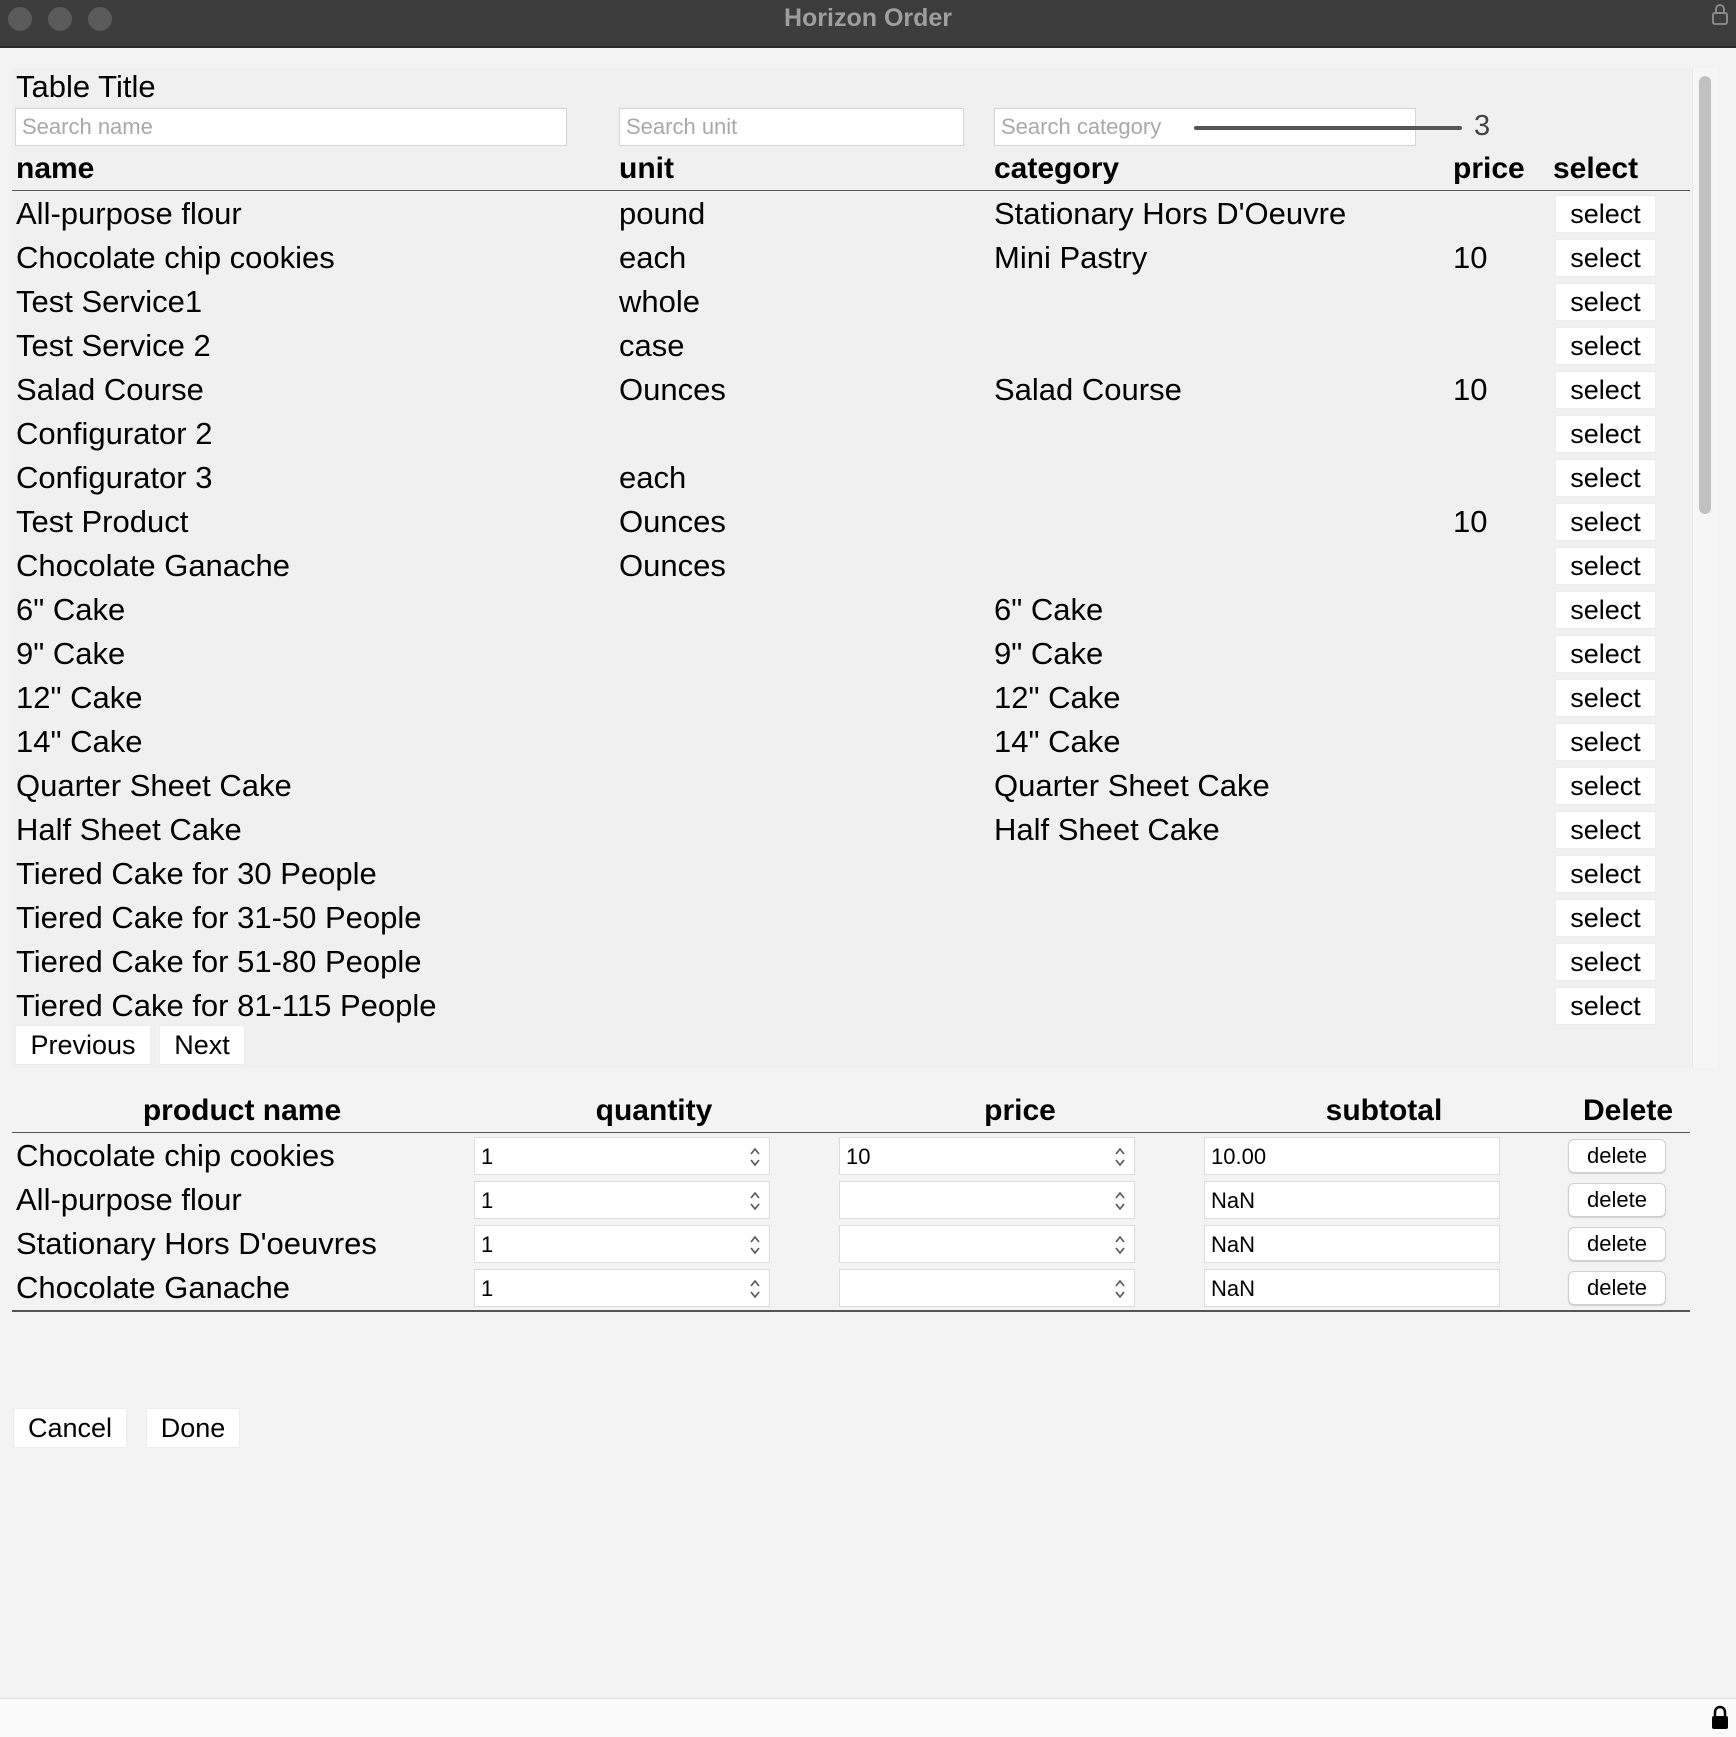  Describe the element at coordinates (1088, 389) in the screenshot. I see `row-category: Salad Course` at that location.